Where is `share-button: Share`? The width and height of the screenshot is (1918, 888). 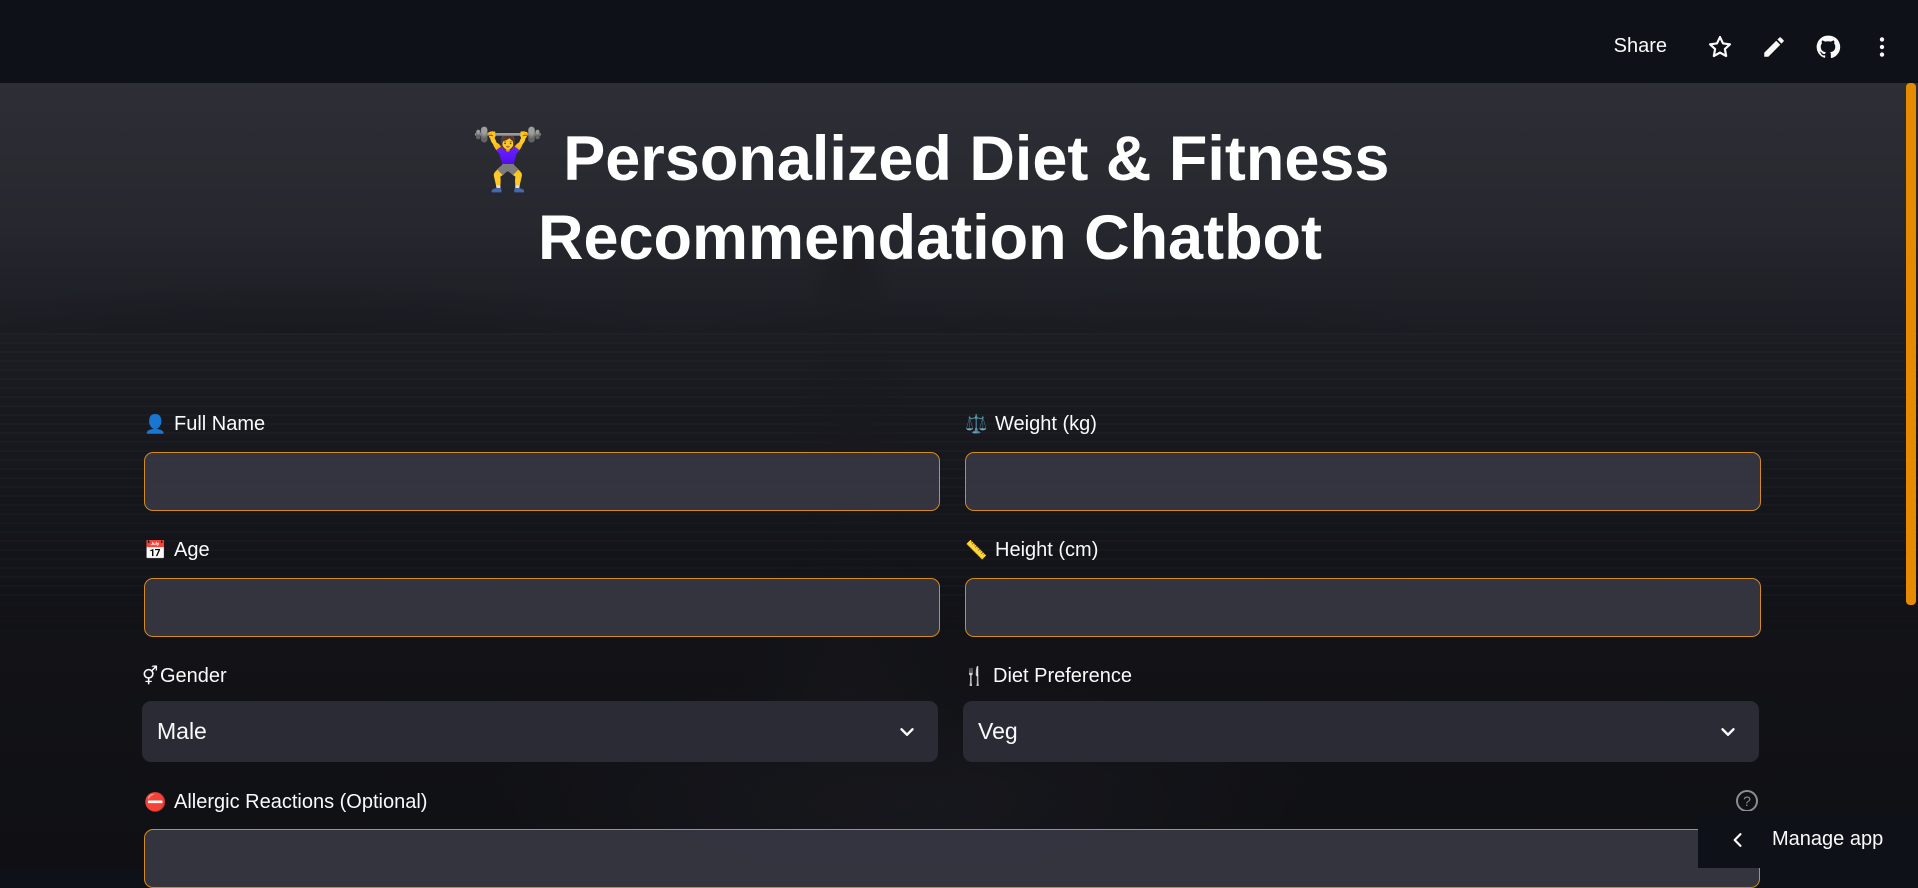 share-button: Share is located at coordinates (1640, 46).